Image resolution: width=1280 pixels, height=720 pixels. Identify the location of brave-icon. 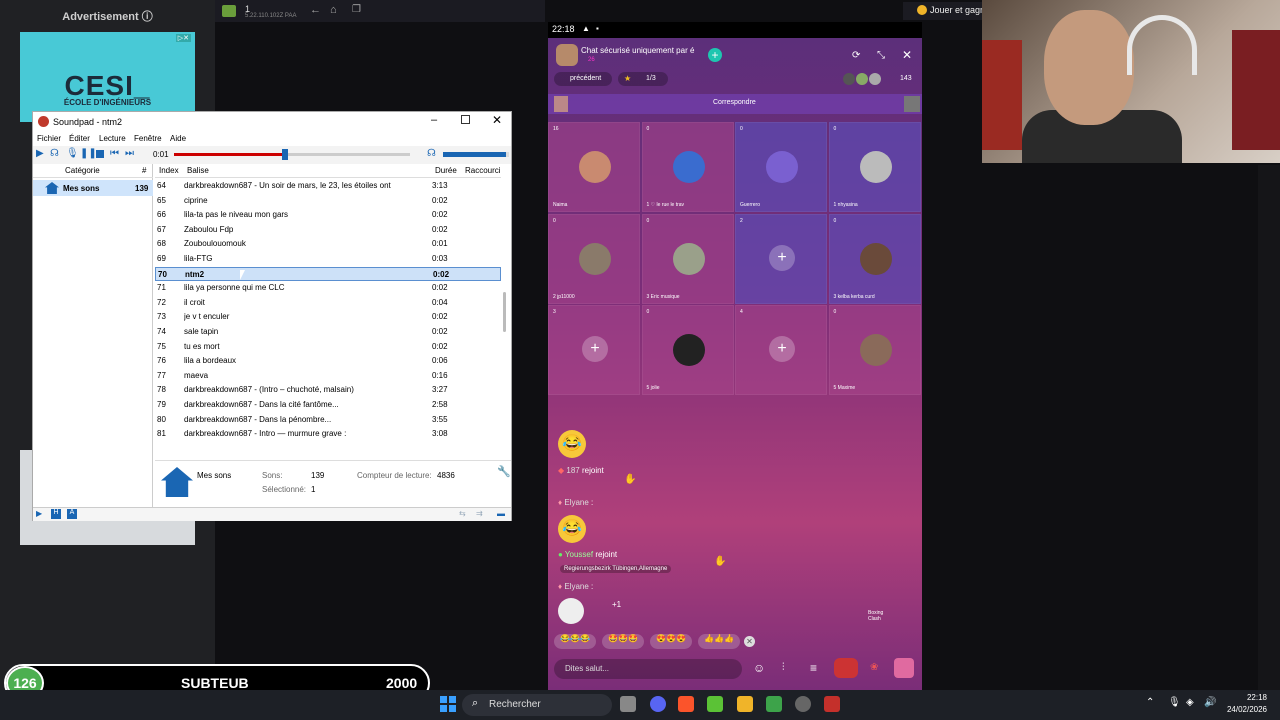
(686, 704).